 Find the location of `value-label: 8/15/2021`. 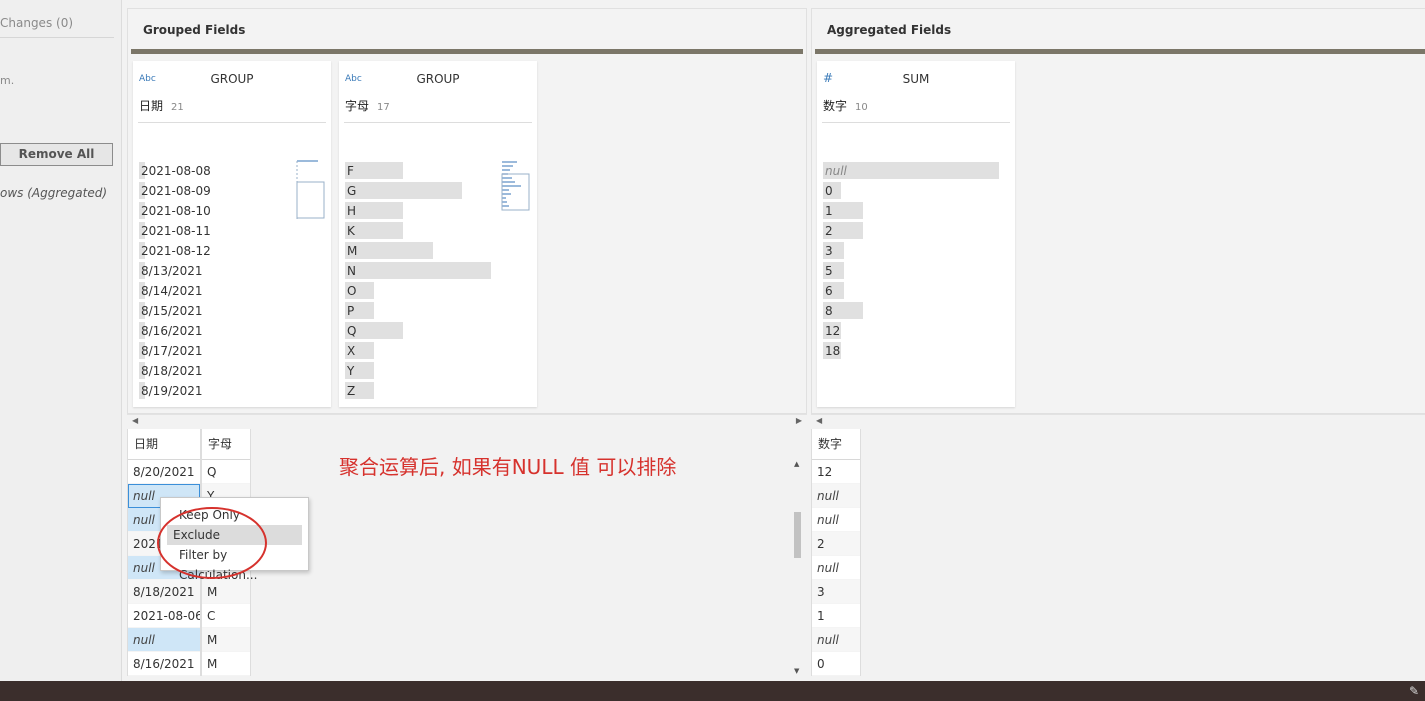

value-label: 8/15/2021 is located at coordinates (172, 311).